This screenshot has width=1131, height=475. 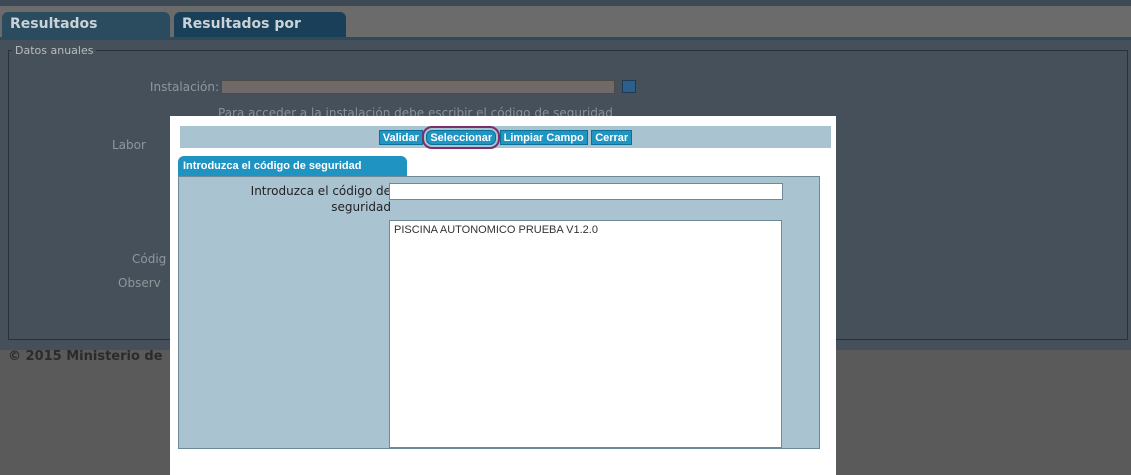 What do you see at coordinates (260, 34) in the screenshot?
I see `tab-resultados-por-vaso: Resultados por vaso` at bounding box center [260, 34].